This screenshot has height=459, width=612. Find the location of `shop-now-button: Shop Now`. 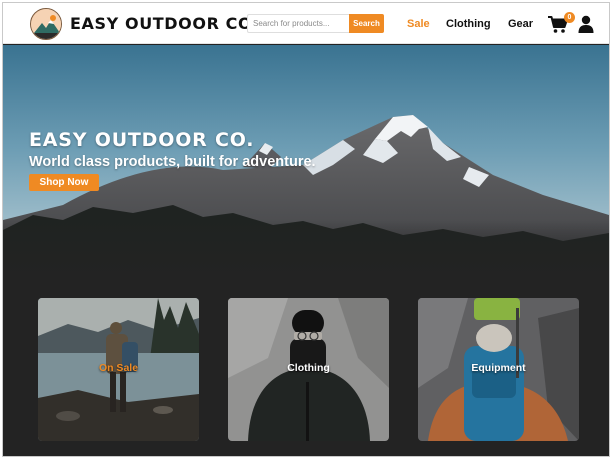

shop-now-button: Shop Now is located at coordinates (64, 182).